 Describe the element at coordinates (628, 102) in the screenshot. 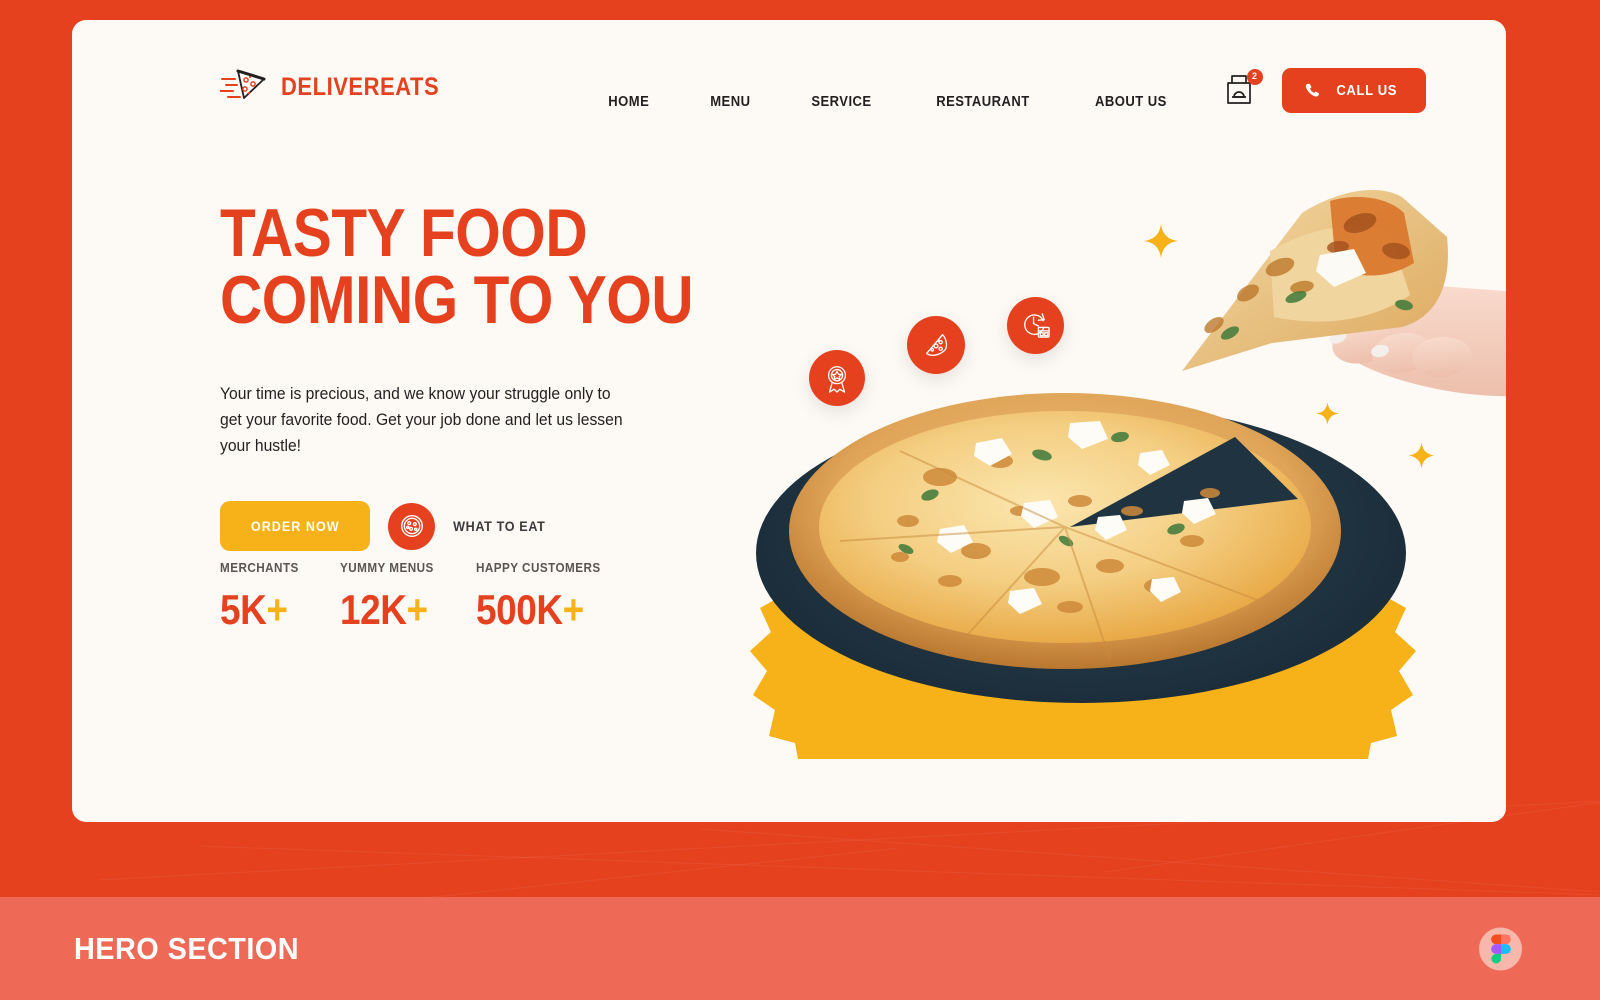

I see `nav-item-home: HOME` at that location.